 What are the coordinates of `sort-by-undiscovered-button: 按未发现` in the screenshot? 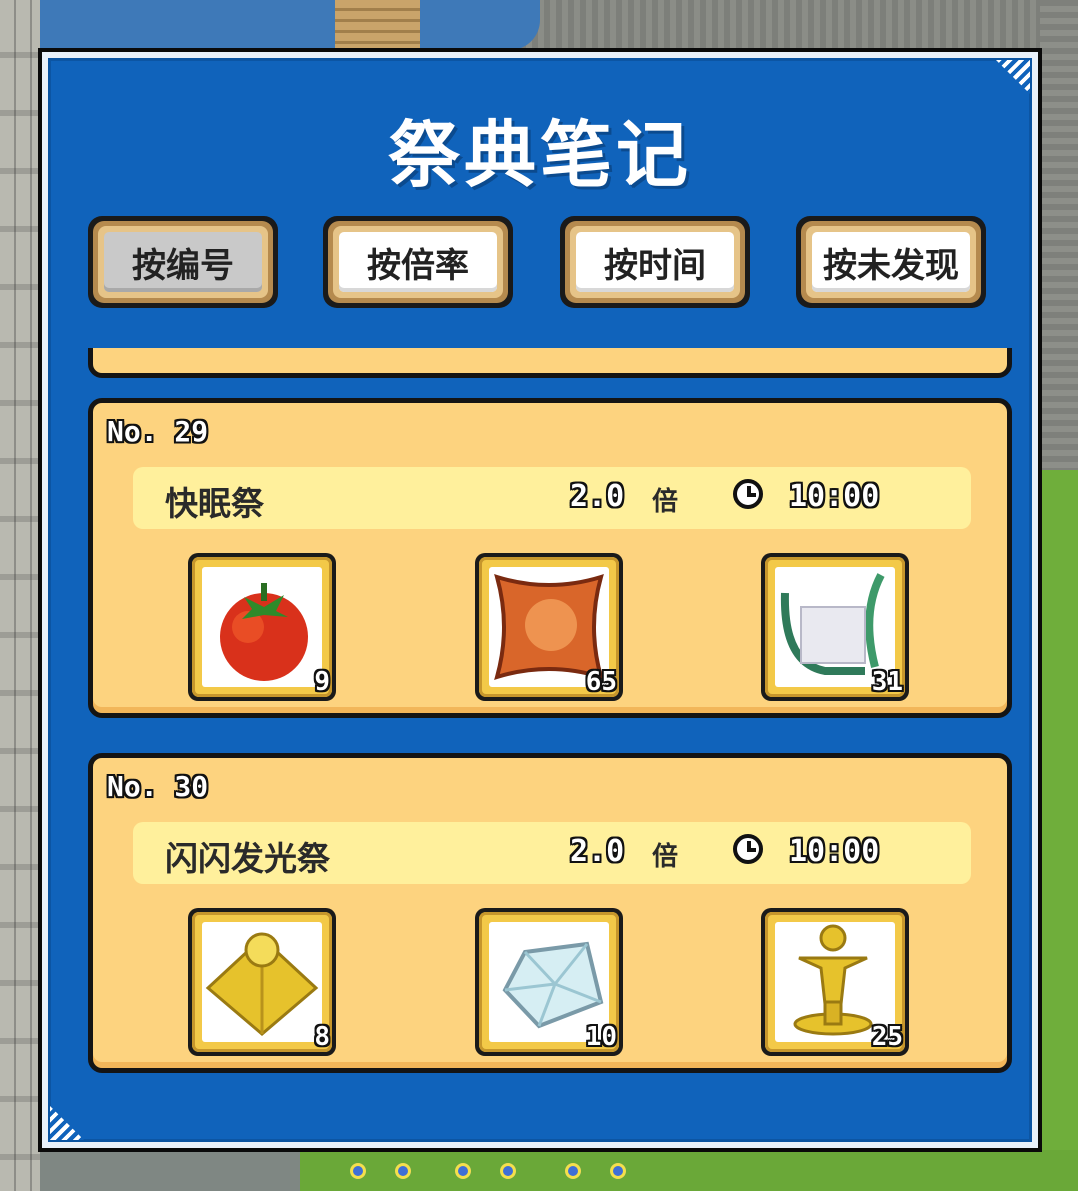 It's located at (891, 262).